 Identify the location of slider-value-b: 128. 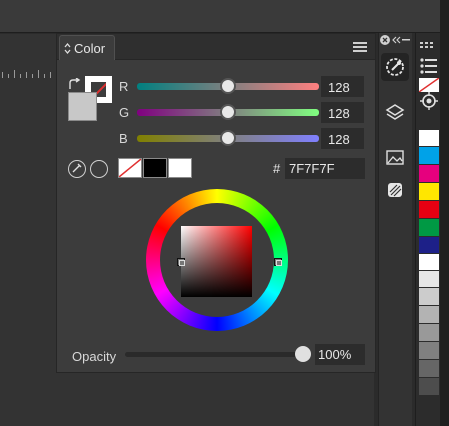
(342, 138).